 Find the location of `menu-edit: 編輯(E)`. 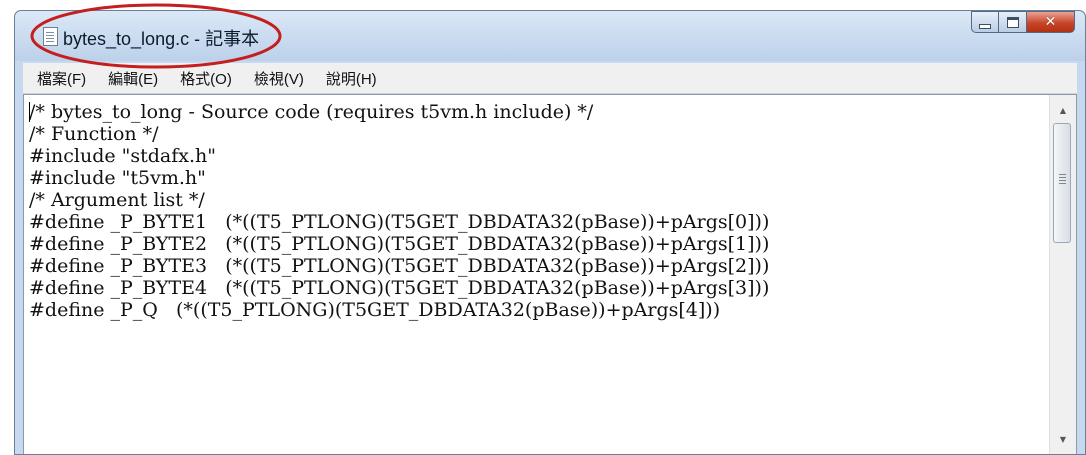

menu-edit: 編輯(E) is located at coordinates (133, 78).